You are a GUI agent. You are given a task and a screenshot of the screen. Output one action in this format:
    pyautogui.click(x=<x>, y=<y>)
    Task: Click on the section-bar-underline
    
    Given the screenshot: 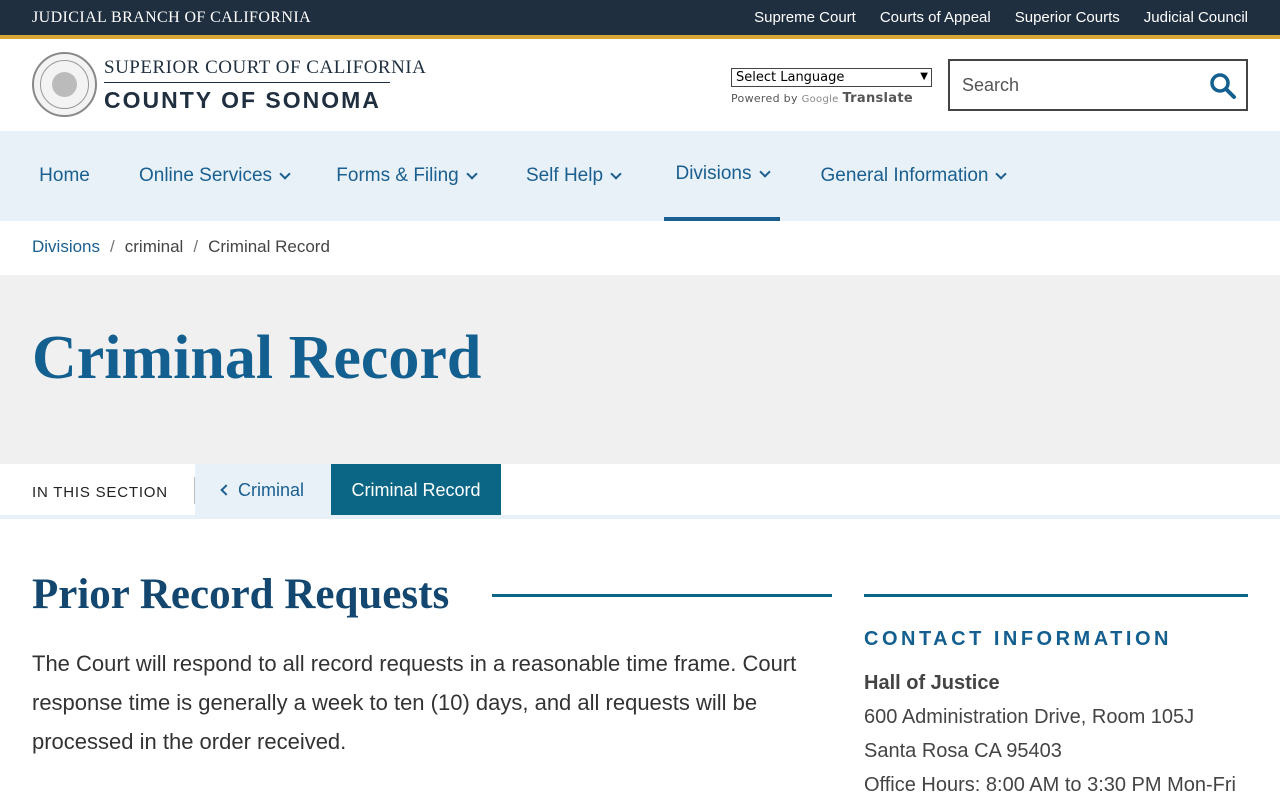 What is the action you would take?
    pyautogui.click(x=640, y=517)
    